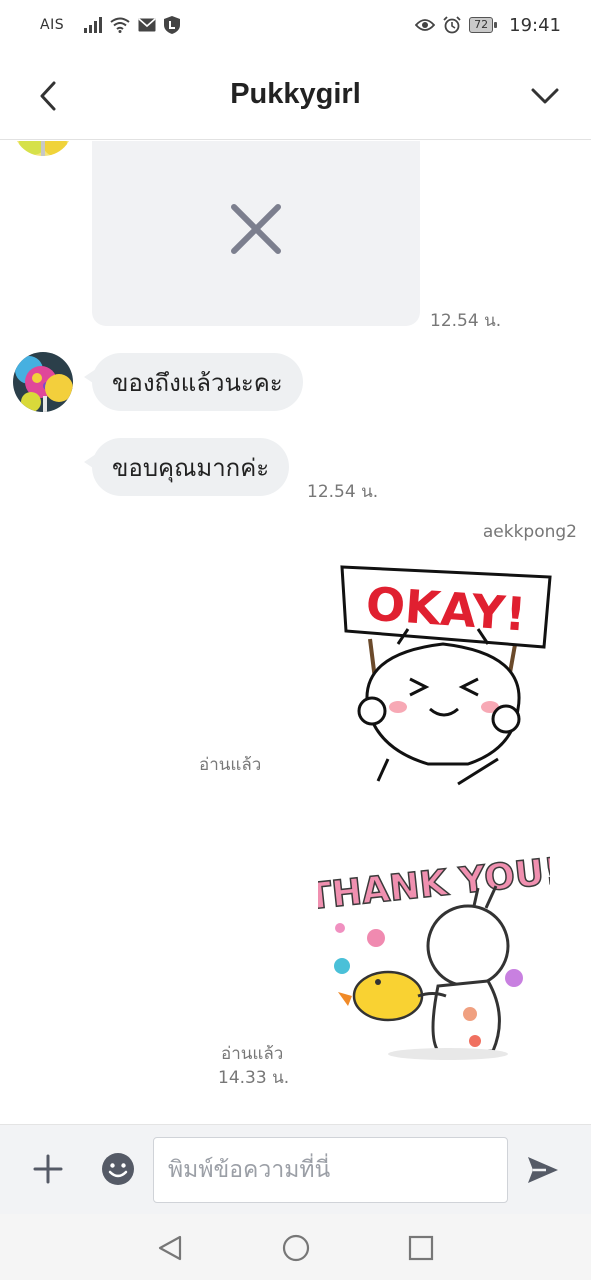  I want to click on clock-time: 19:41, so click(535, 25).